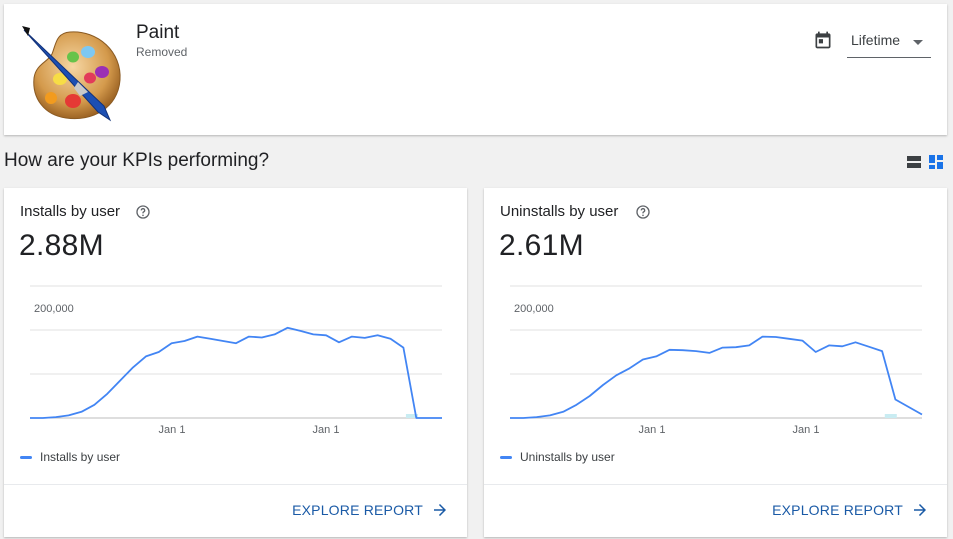  I want to click on paint-palette-icon, so click(71, 74).